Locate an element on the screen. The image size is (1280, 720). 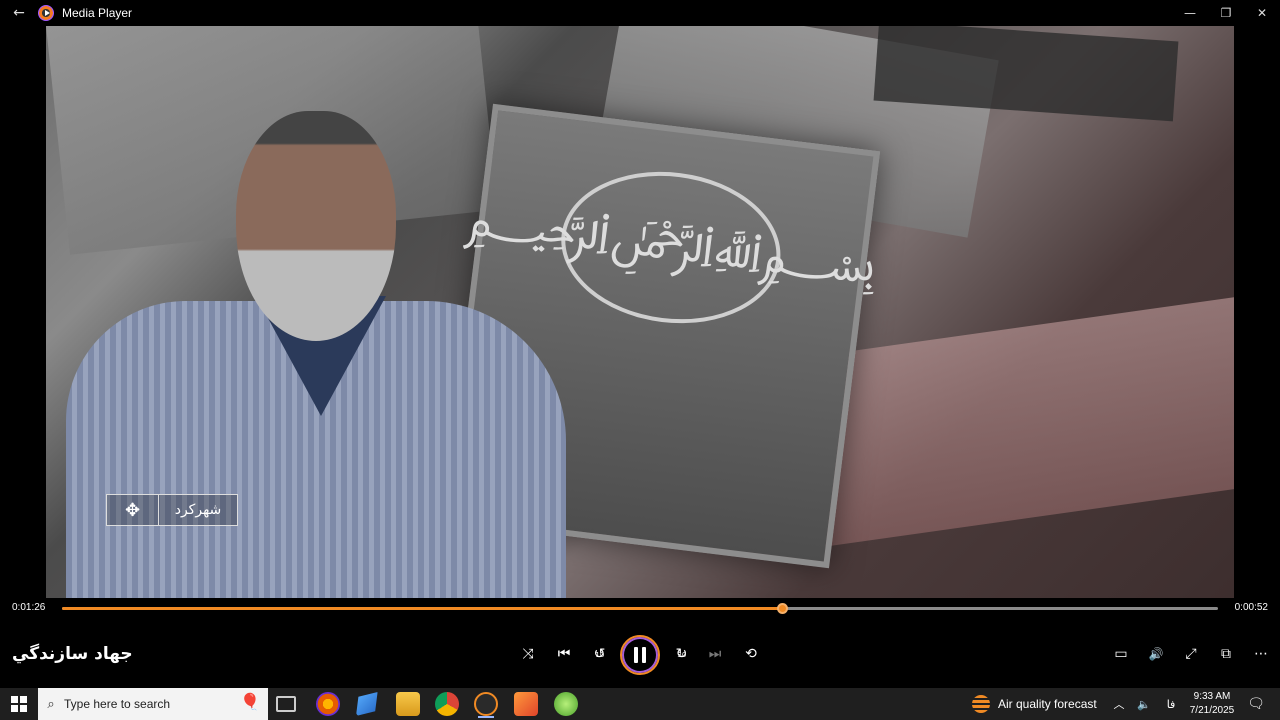
taskbar-search-box: ⌕ Type here to search 🎈 is located at coordinates (153, 704).